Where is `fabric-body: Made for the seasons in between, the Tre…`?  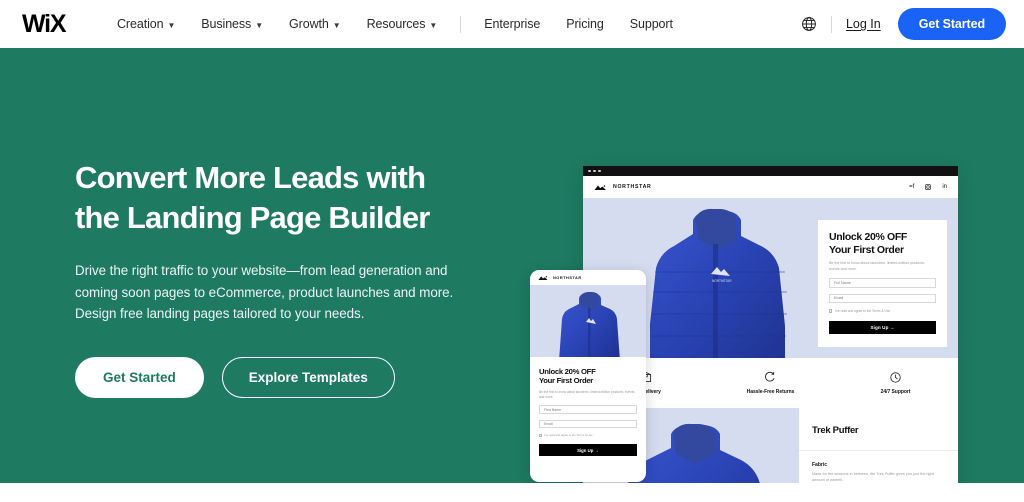 fabric-body: Made for the seasons in between, the Tre… is located at coordinates (873, 477).